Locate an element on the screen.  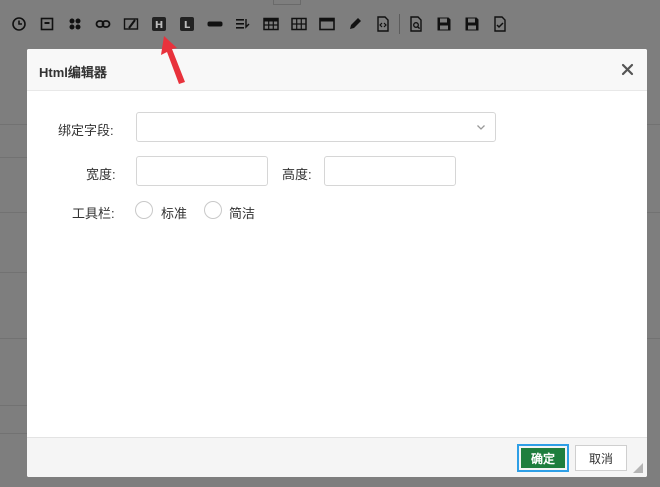
toolbar-standard-radio is located at coordinates (144, 210).